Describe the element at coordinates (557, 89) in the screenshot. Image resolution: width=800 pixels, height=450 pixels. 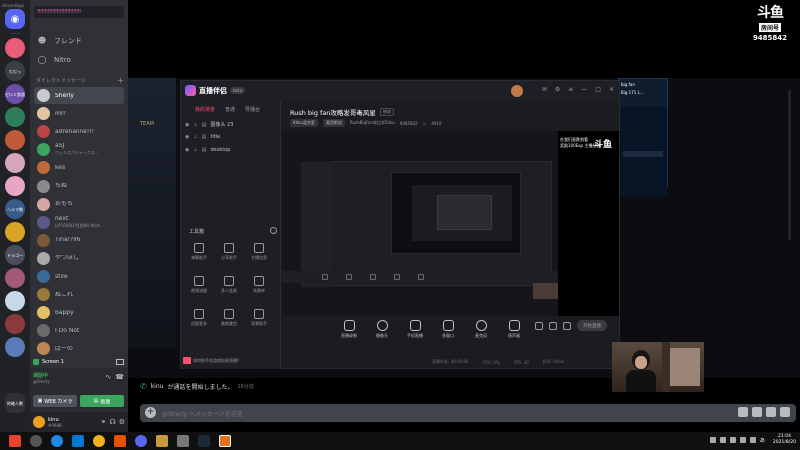
I see `settings-icon: ⚙` at that location.